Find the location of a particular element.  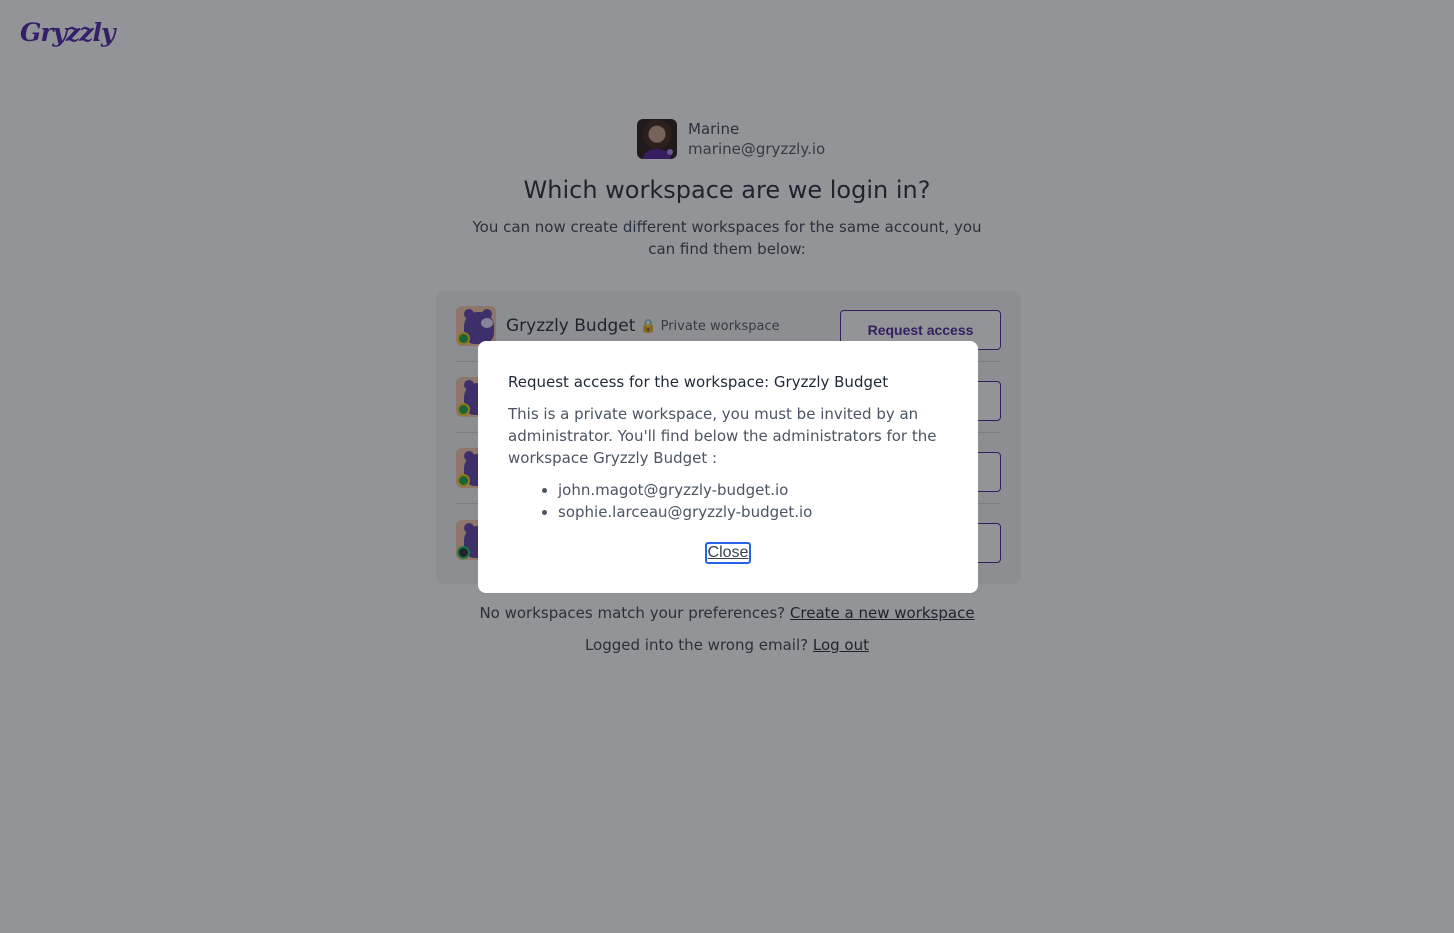

admin-email: sophie.larceau@gryzzly-budget.io is located at coordinates (753, 512).